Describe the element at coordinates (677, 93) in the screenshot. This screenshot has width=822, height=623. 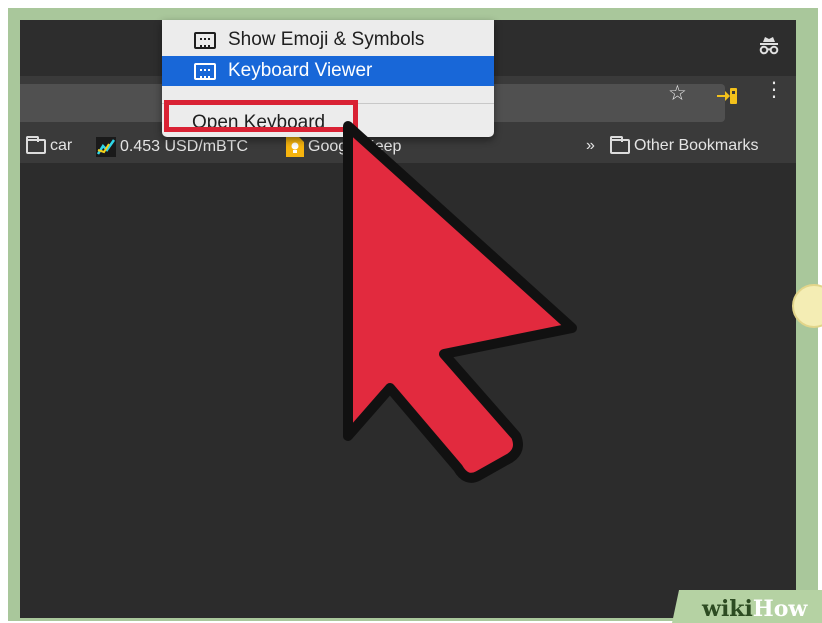
I see `bookmark-star-icon: ☆` at that location.